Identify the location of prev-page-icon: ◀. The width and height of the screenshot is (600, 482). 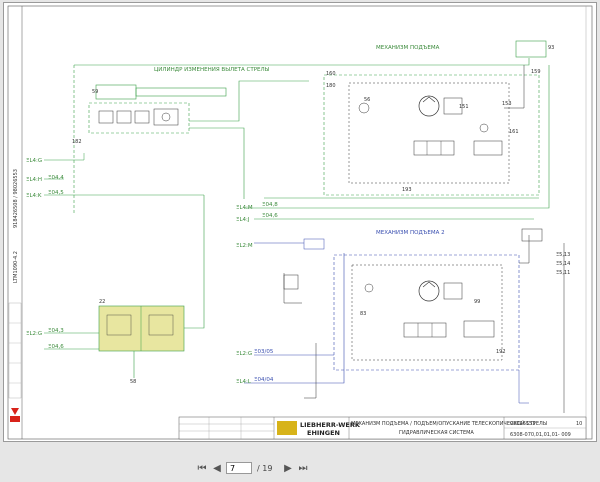
(217, 469).